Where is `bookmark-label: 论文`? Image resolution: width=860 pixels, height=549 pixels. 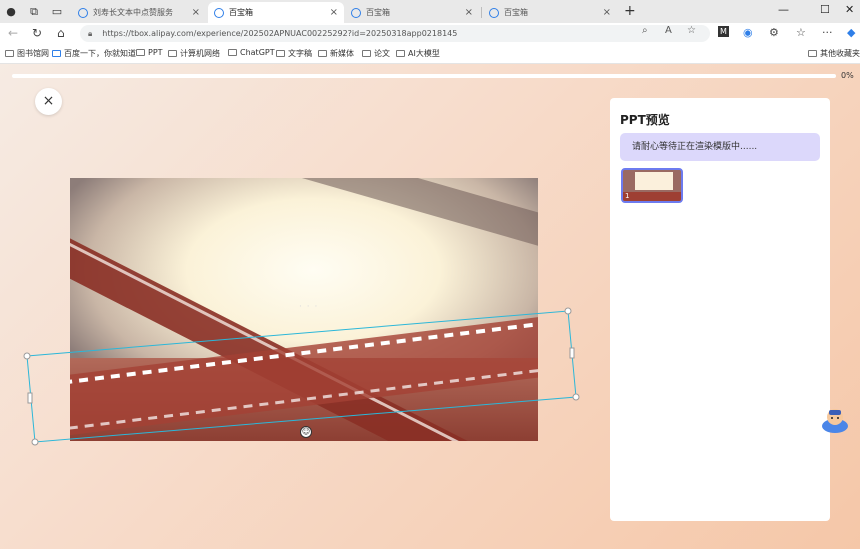
bookmark-label: 论文 is located at coordinates (382, 53).